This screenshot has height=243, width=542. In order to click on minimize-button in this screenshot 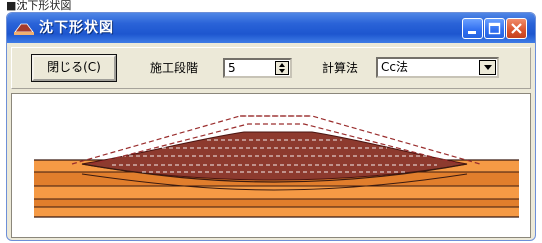, I will do `click(472, 28)`.